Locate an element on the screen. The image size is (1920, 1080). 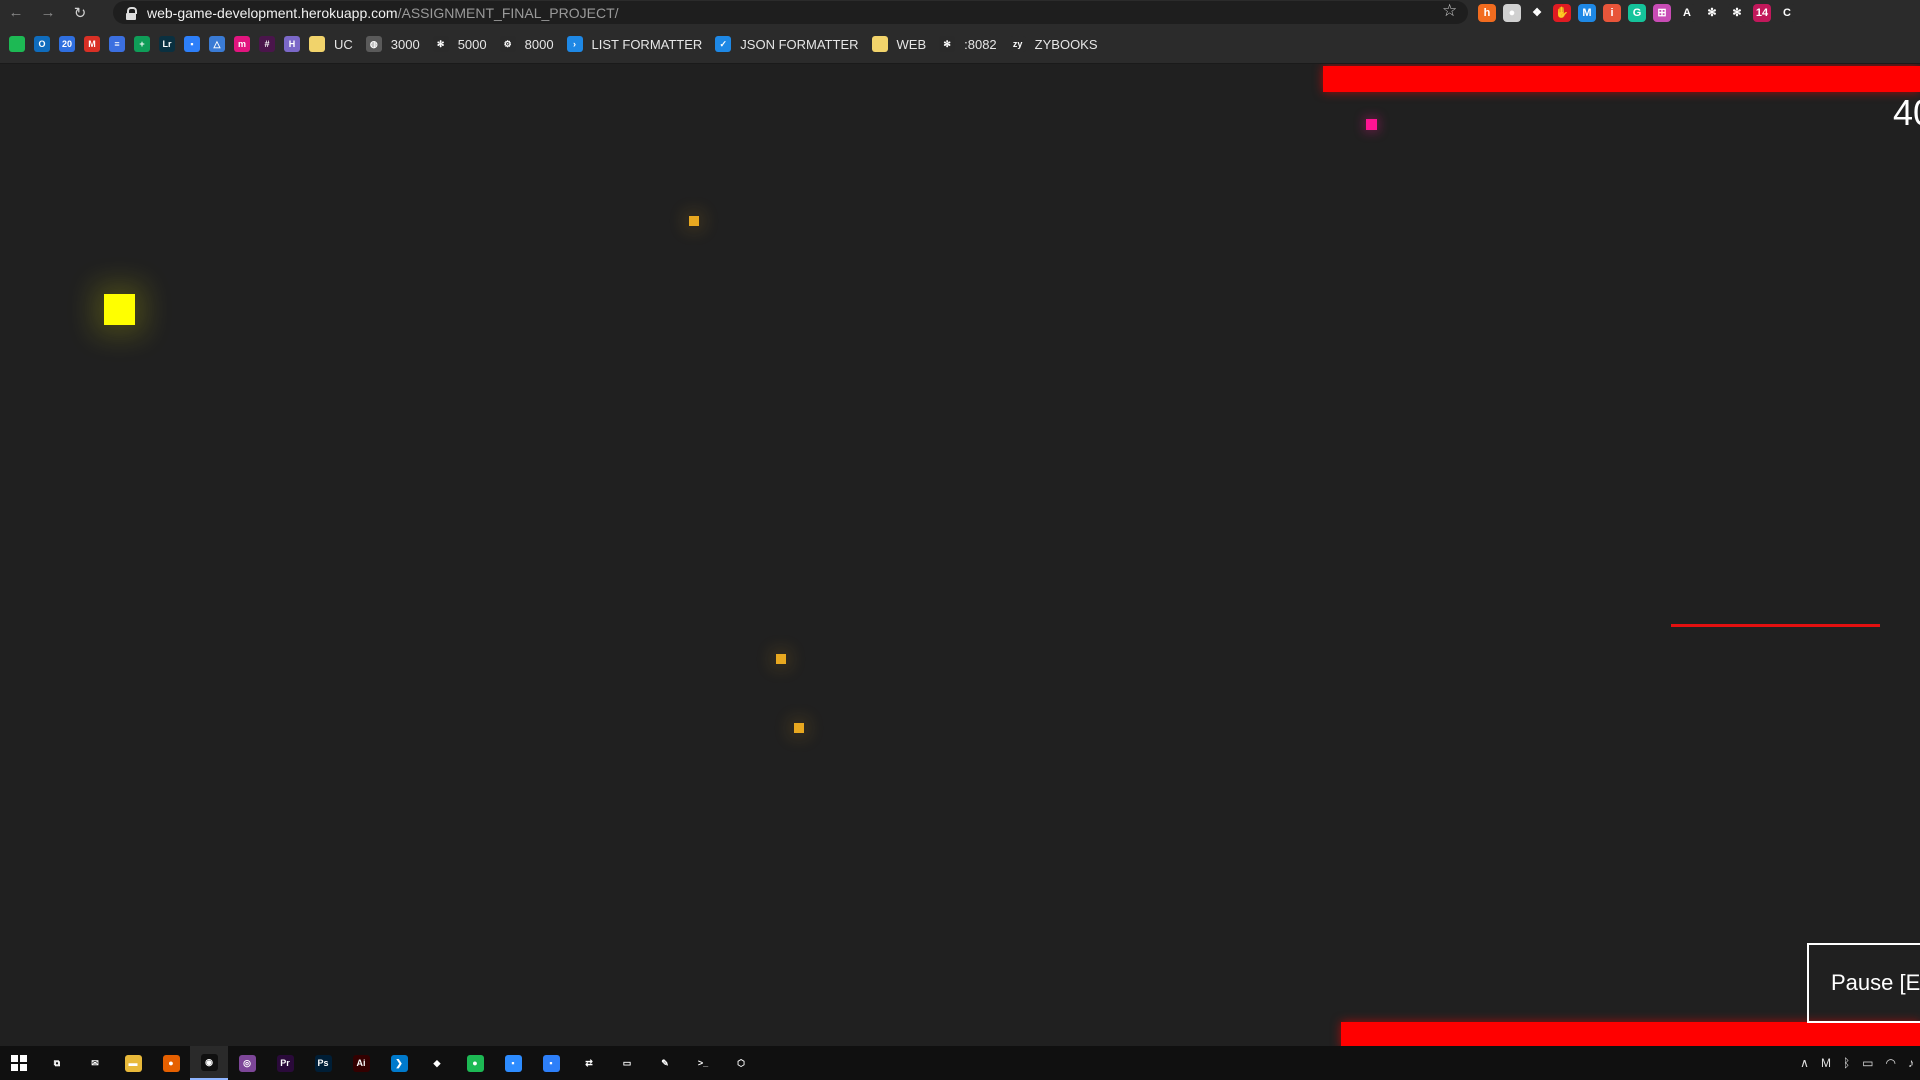
taskbar-app: ◆ is located at coordinates (437, 1063).